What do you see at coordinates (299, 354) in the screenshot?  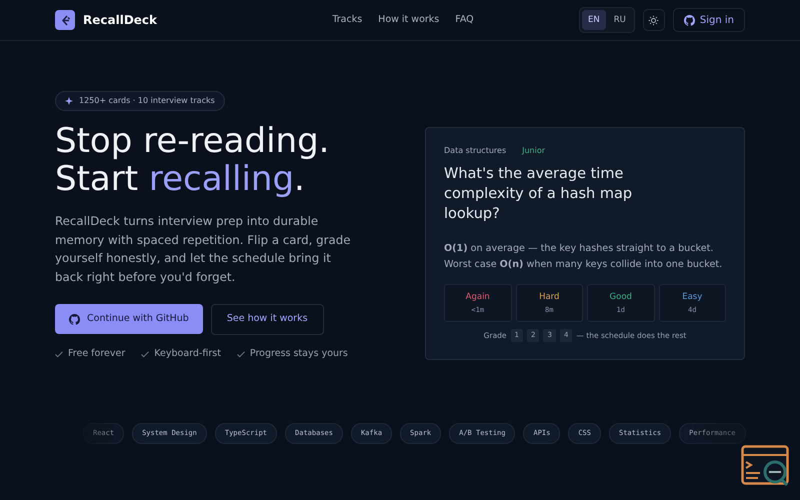 I see `perk-text: Progress stays yours` at bounding box center [299, 354].